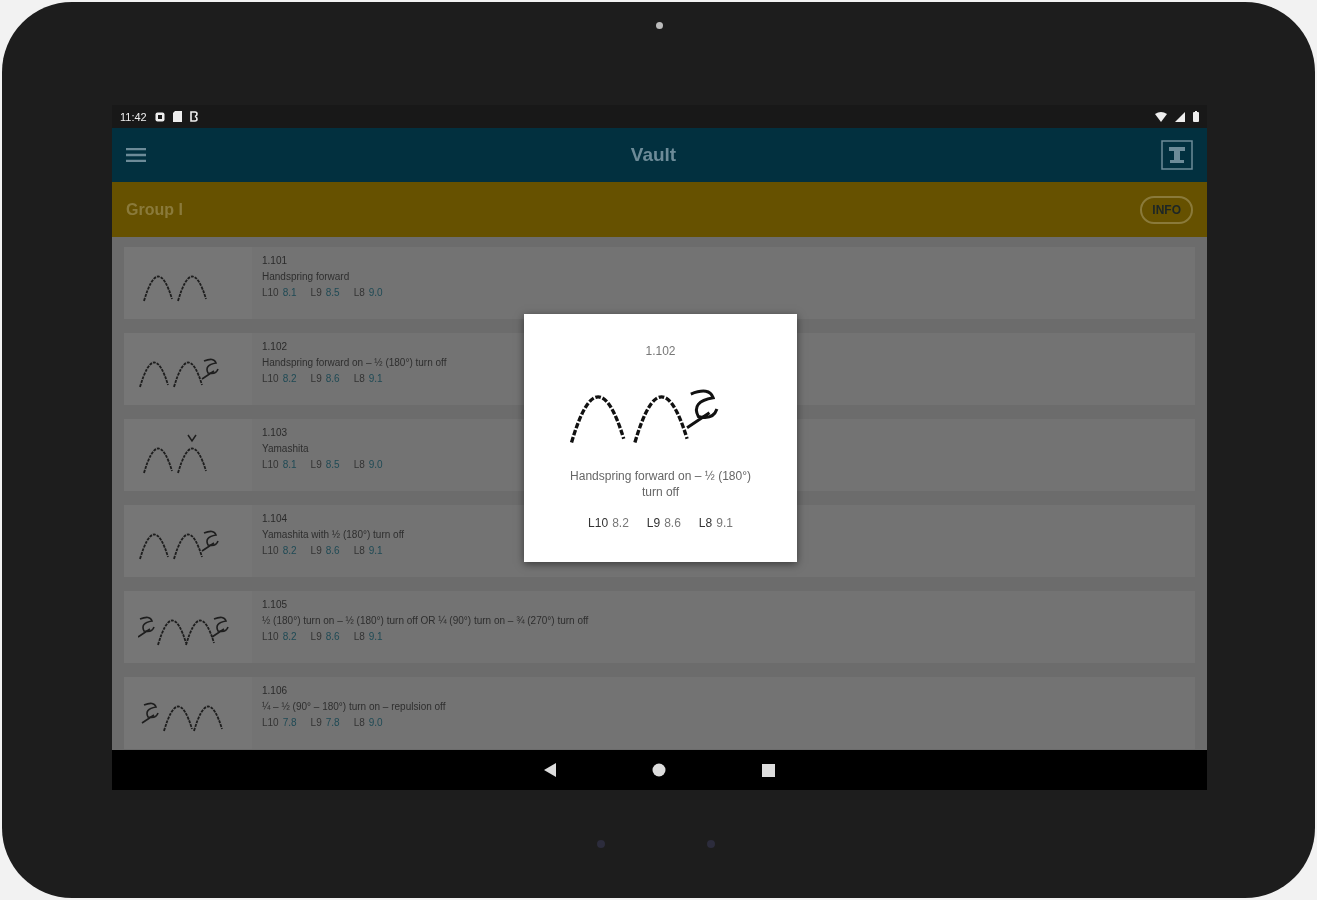 This screenshot has width=1317, height=900. What do you see at coordinates (275, 260) in the screenshot?
I see `skill-code: 1.101` at bounding box center [275, 260].